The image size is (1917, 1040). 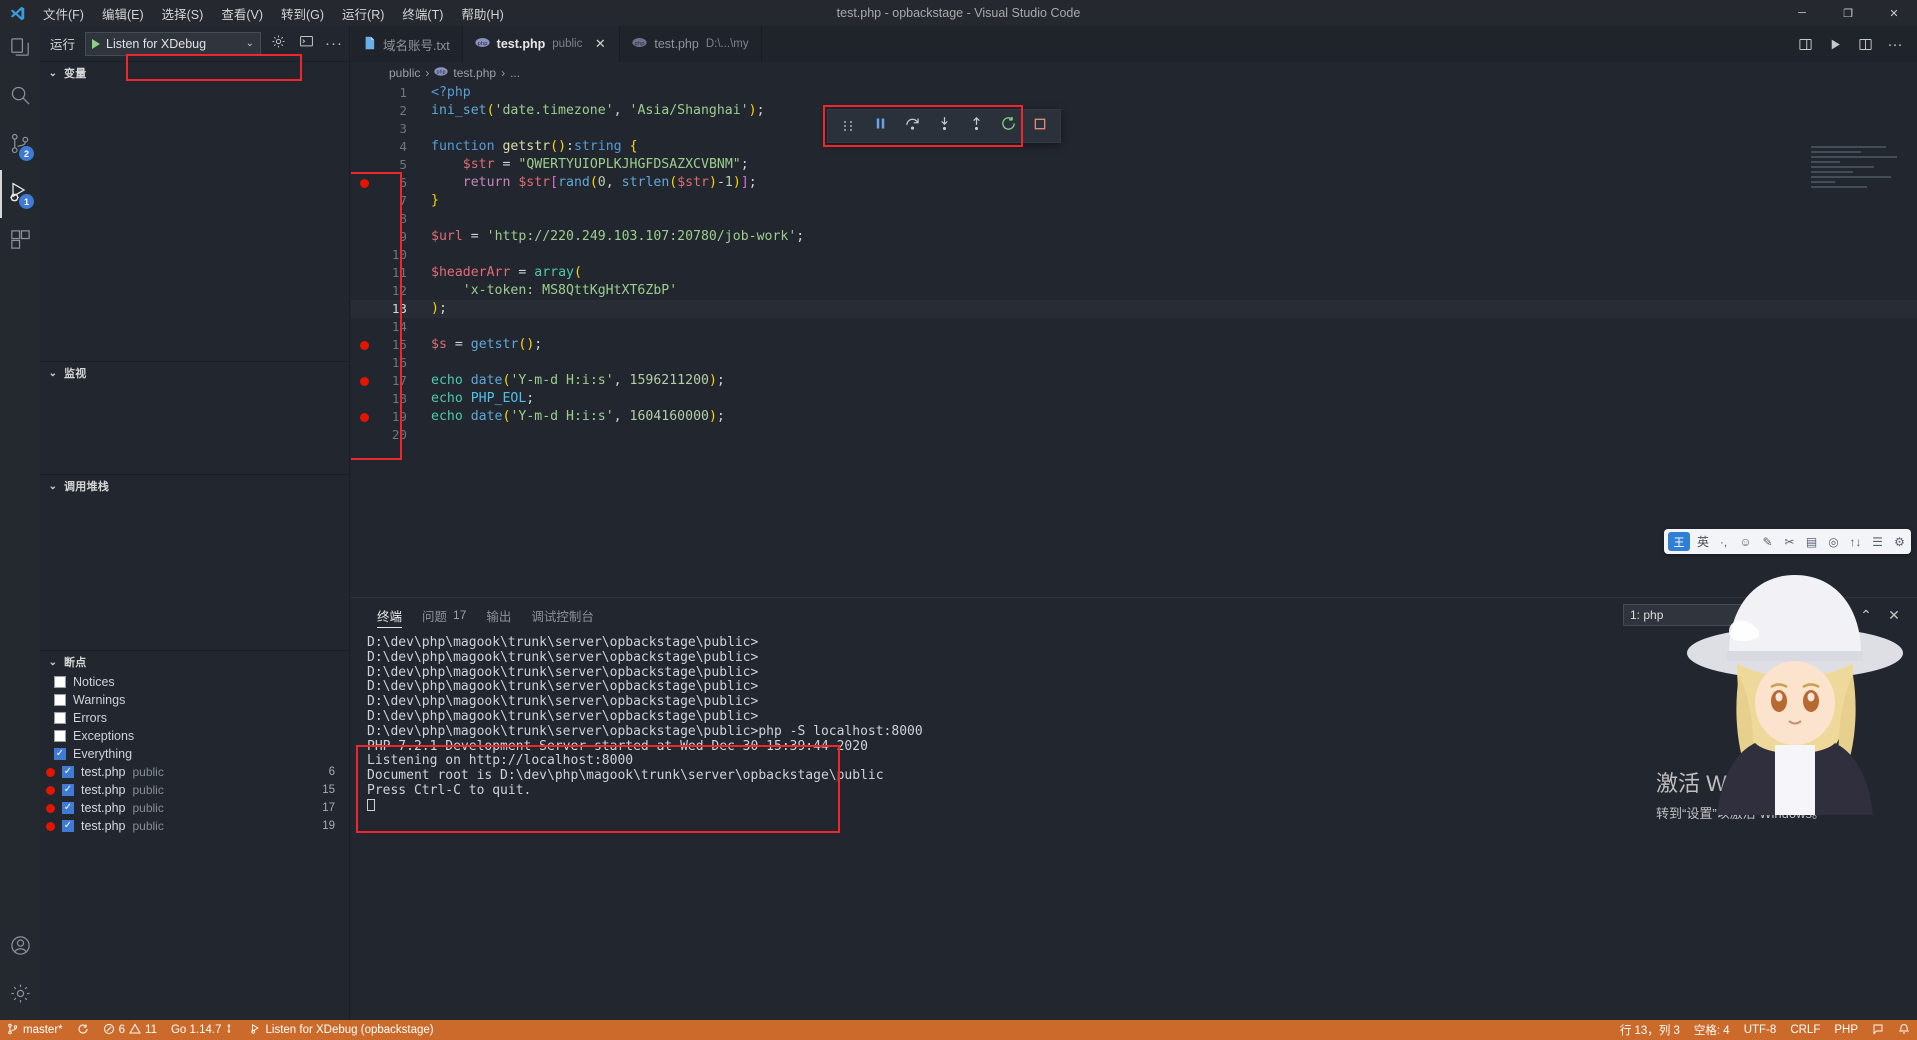 I want to click on debug-console-button, so click(x=306, y=44).